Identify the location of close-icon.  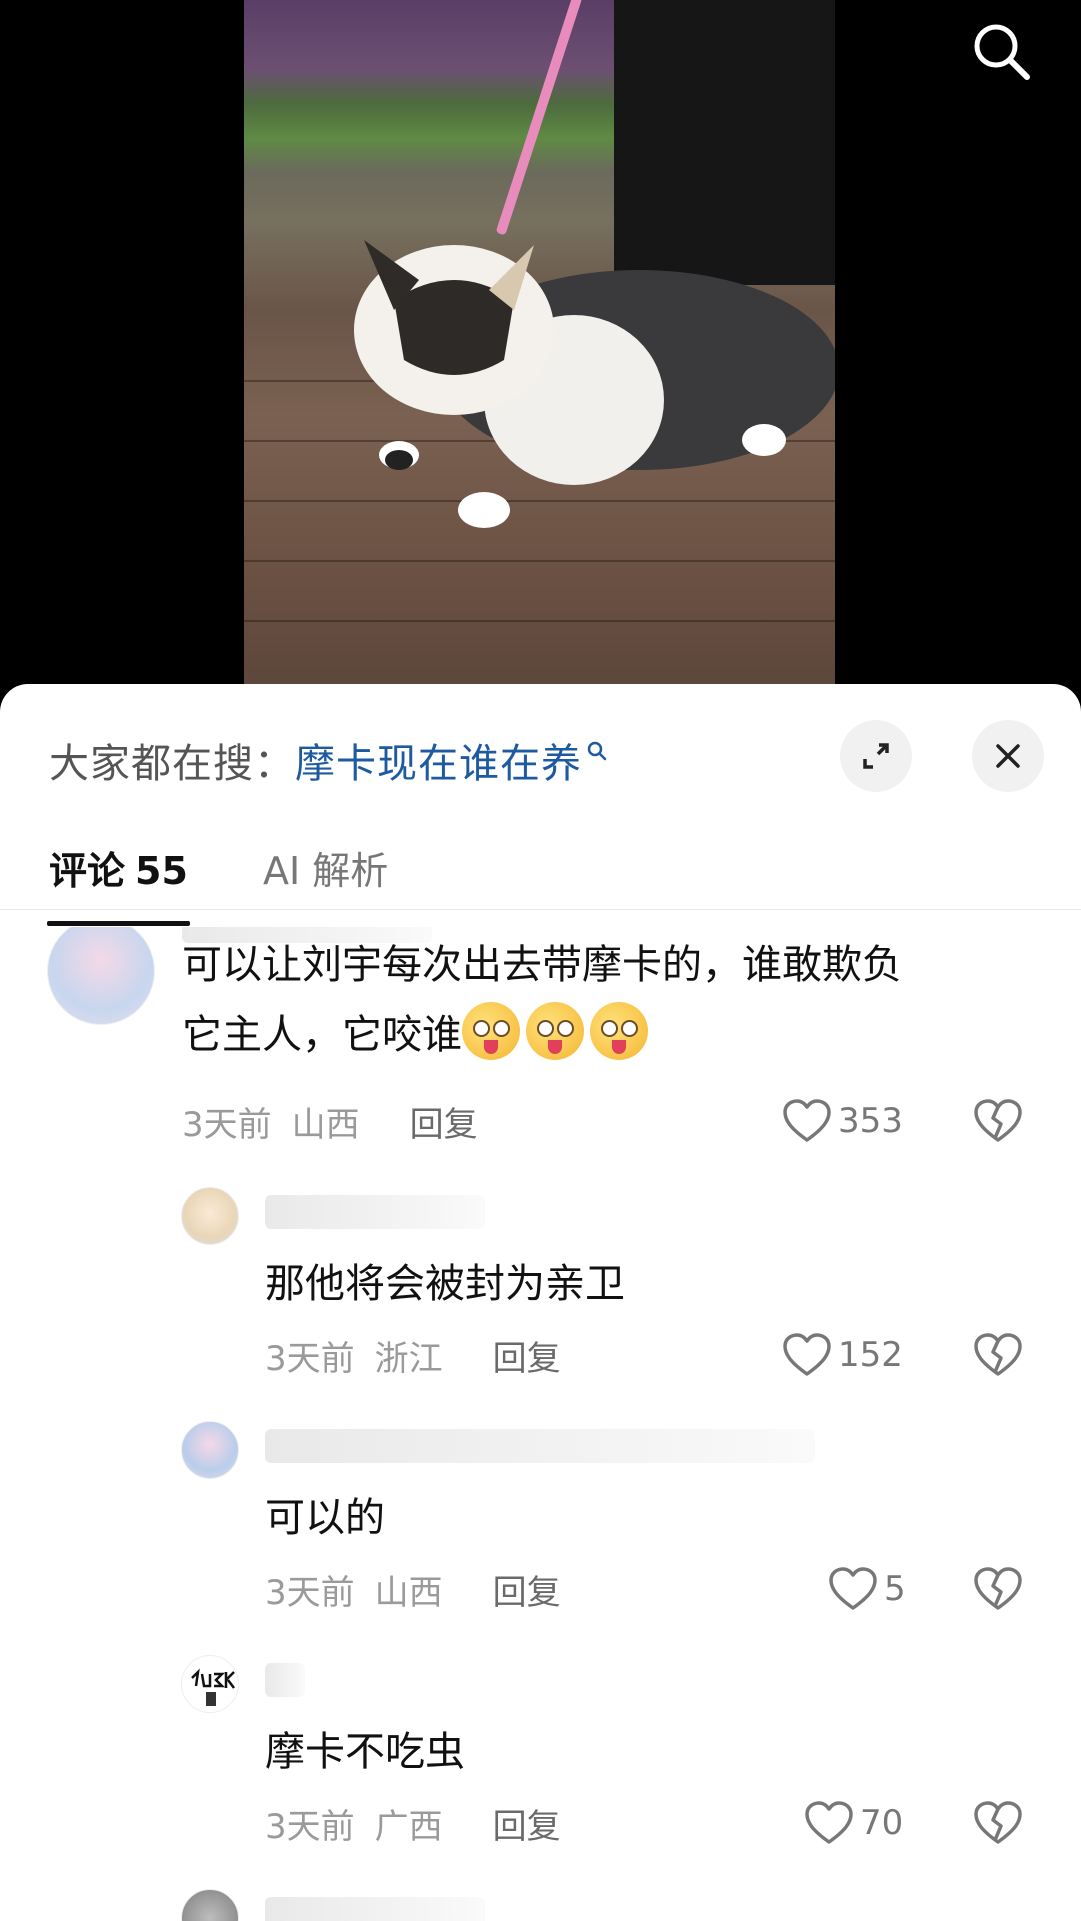
(1008, 756).